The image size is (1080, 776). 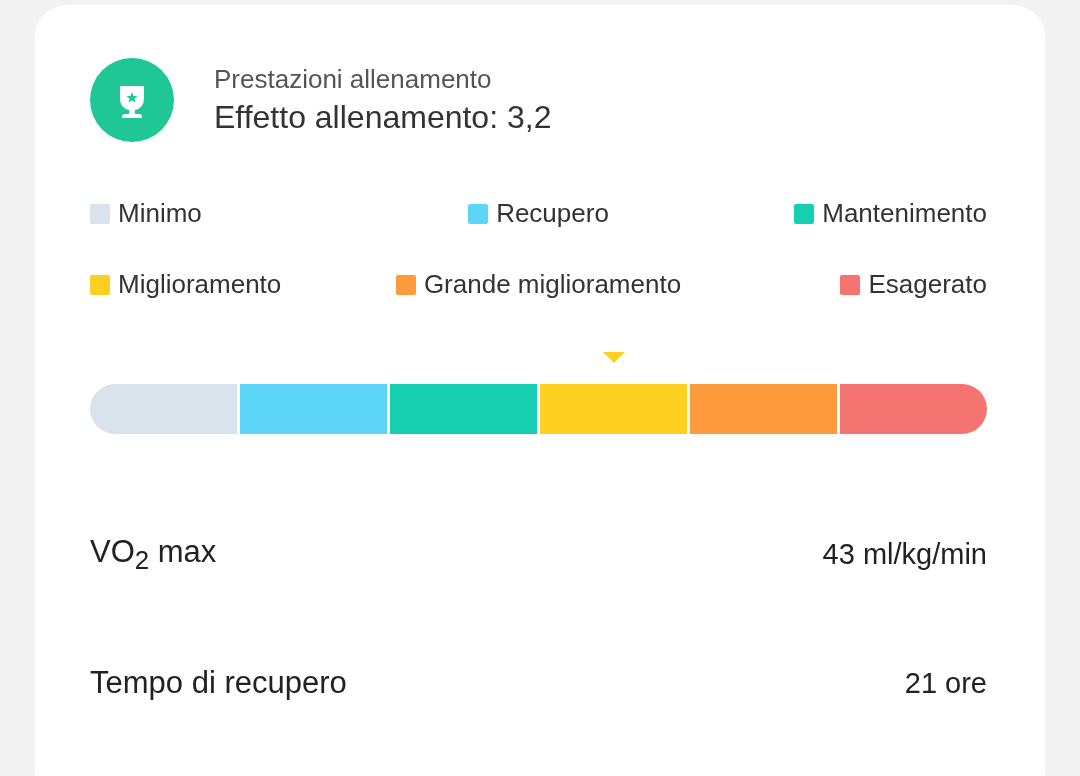 What do you see at coordinates (552, 284) in the screenshot?
I see `legend-label: Grande miglioramento` at bounding box center [552, 284].